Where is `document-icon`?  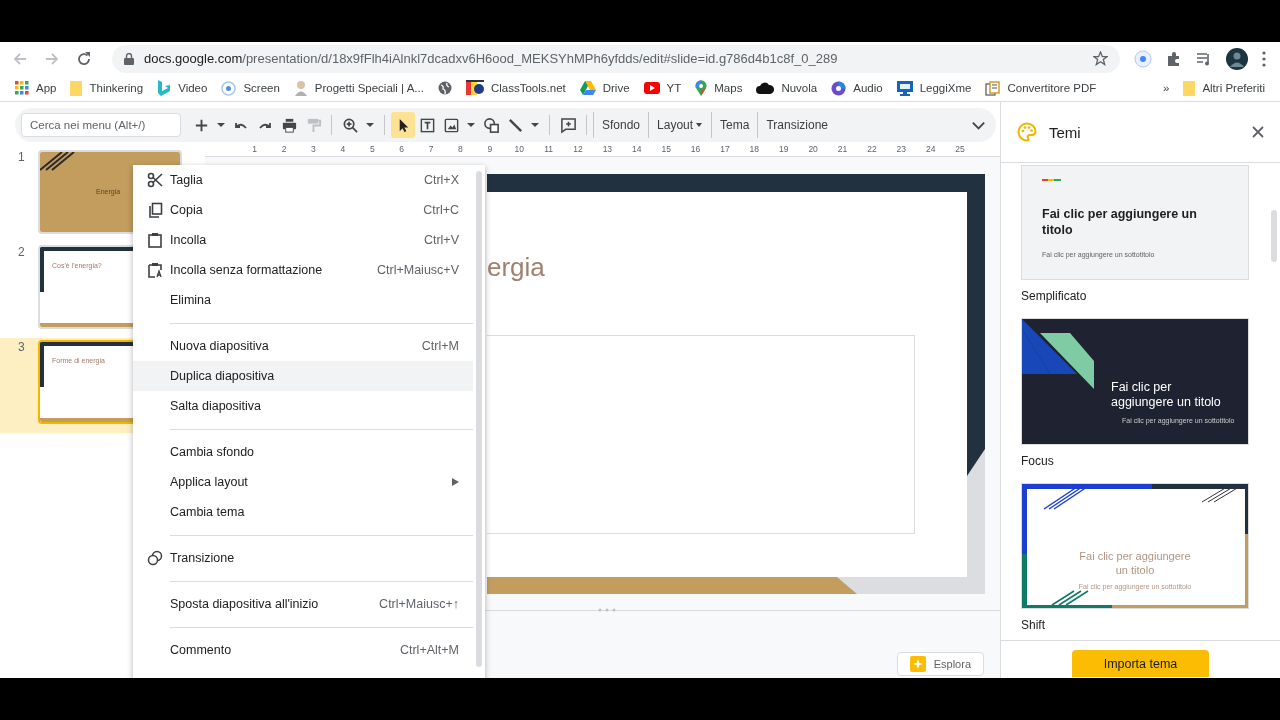
document-icon is located at coordinates (993, 88).